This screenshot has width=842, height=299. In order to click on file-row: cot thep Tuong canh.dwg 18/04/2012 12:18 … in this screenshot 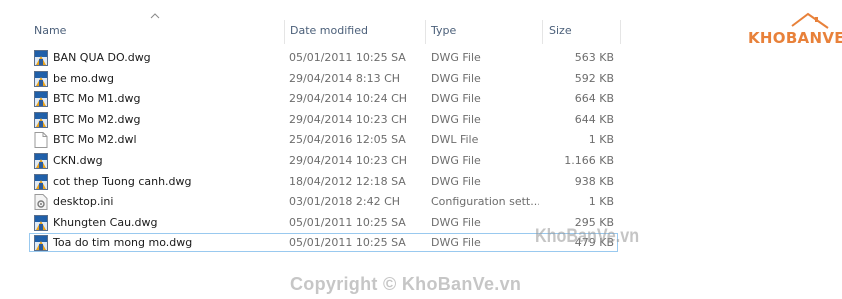, I will do `click(310, 182)`.